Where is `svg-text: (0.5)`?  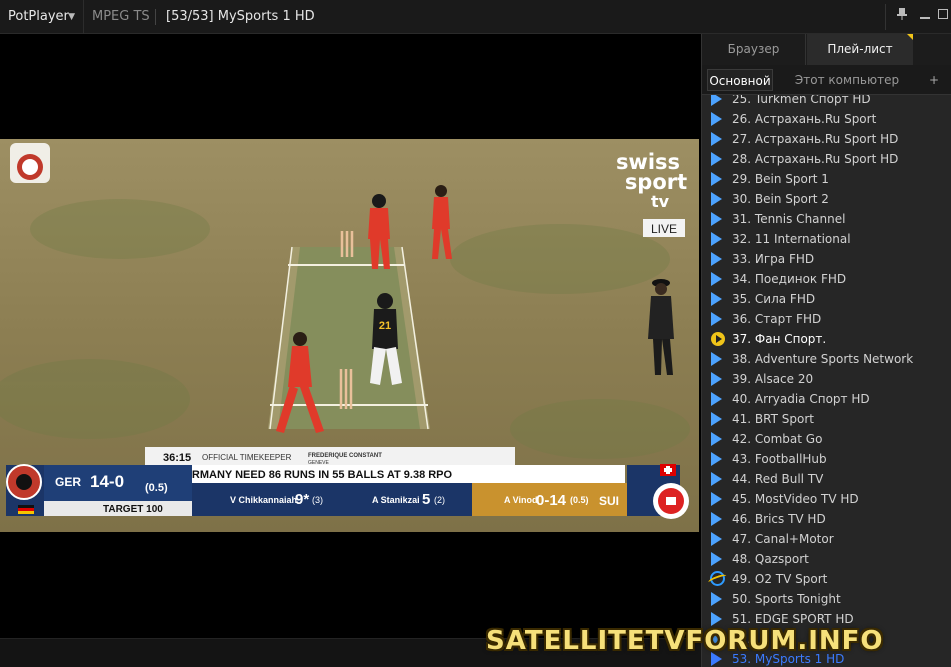 svg-text: (0.5) is located at coordinates (156, 488).